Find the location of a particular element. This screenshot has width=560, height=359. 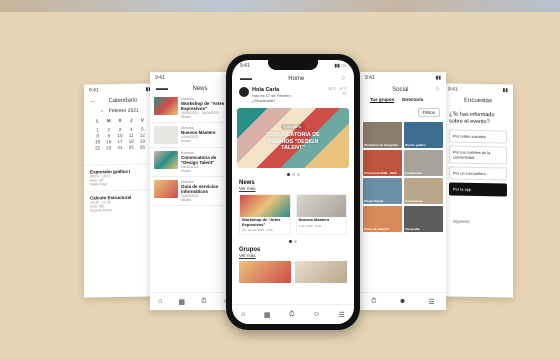

calendar-day: 18 is located at coordinates (131, 141).